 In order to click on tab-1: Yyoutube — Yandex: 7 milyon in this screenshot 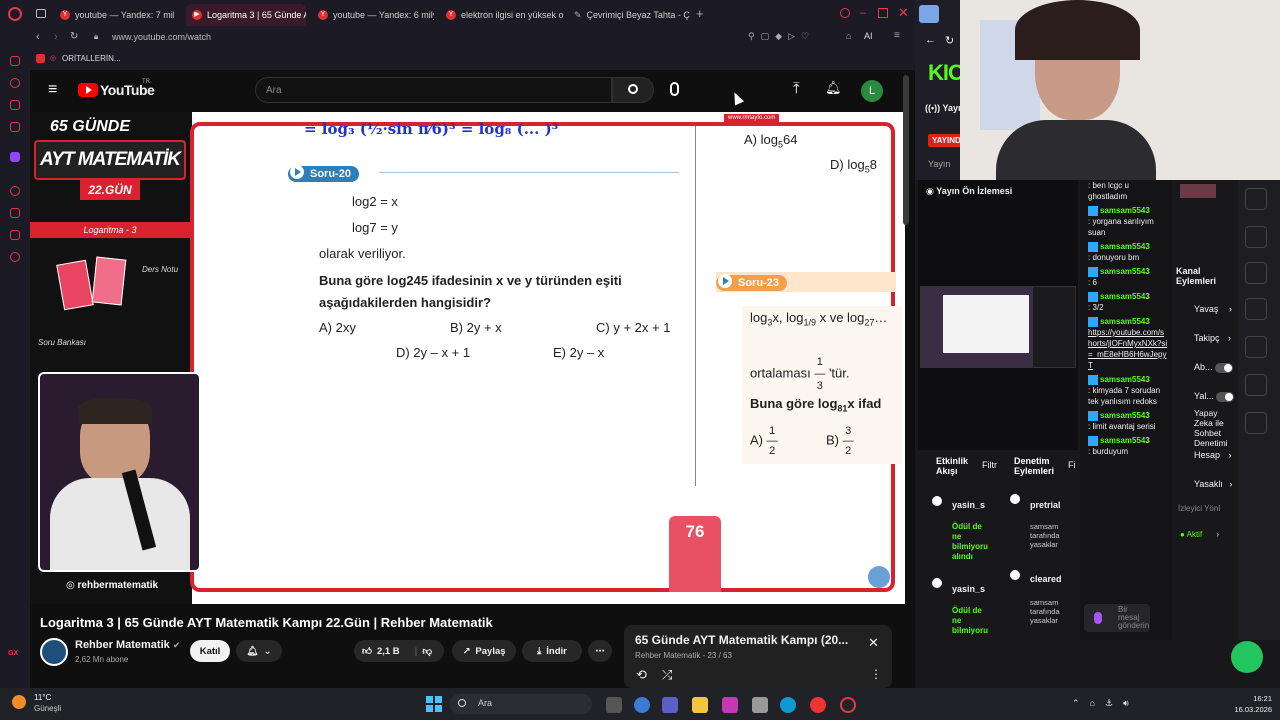, I will do `click(114, 15)`.